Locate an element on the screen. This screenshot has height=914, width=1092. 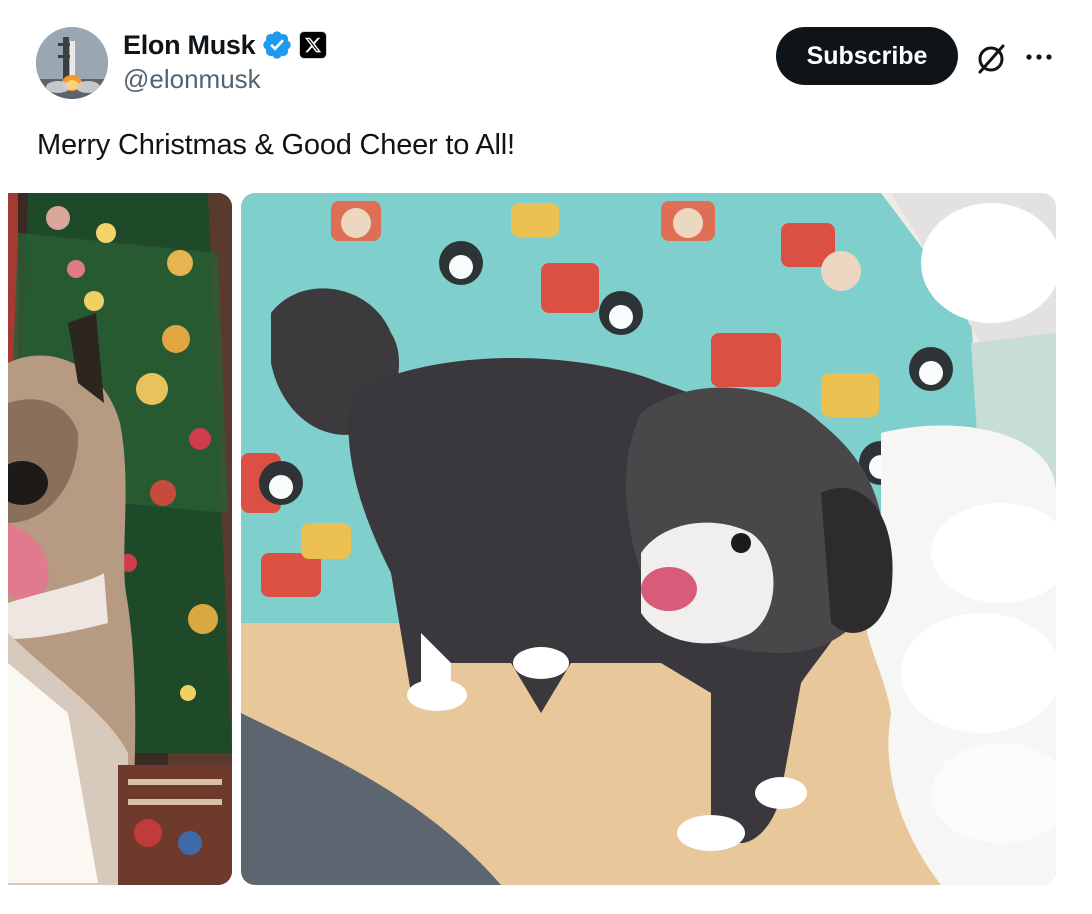
verified-badge-icon is located at coordinates (277, 45).